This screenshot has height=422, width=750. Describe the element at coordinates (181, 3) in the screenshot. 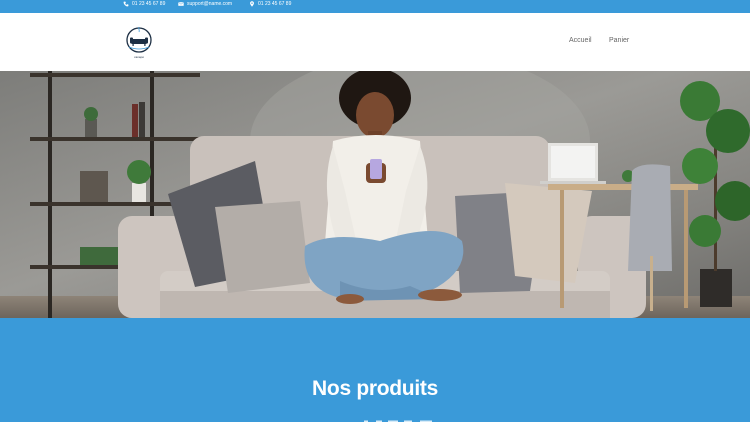

I see `mail-icon` at that location.